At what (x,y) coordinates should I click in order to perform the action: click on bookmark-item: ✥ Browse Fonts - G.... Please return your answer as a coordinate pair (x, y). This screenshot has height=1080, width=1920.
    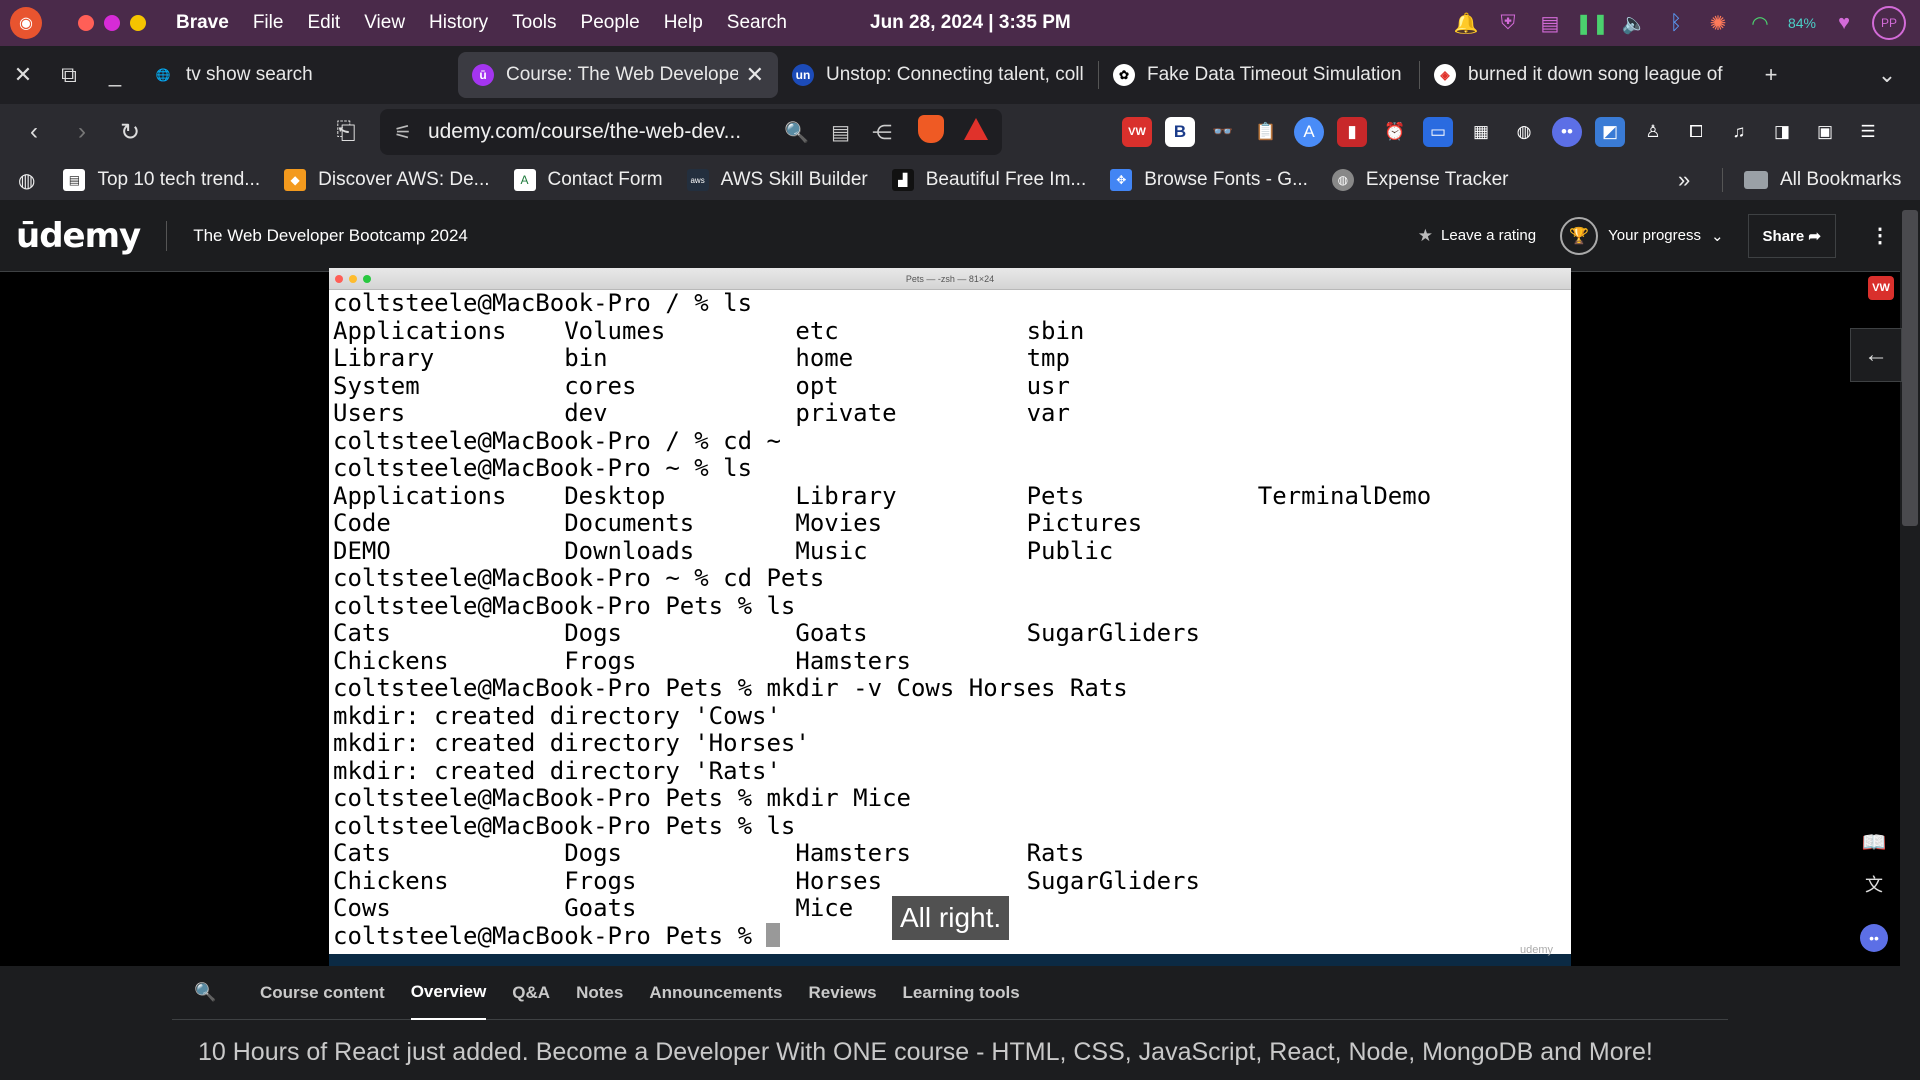
    Looking at the image, I should click on (1209, 180).